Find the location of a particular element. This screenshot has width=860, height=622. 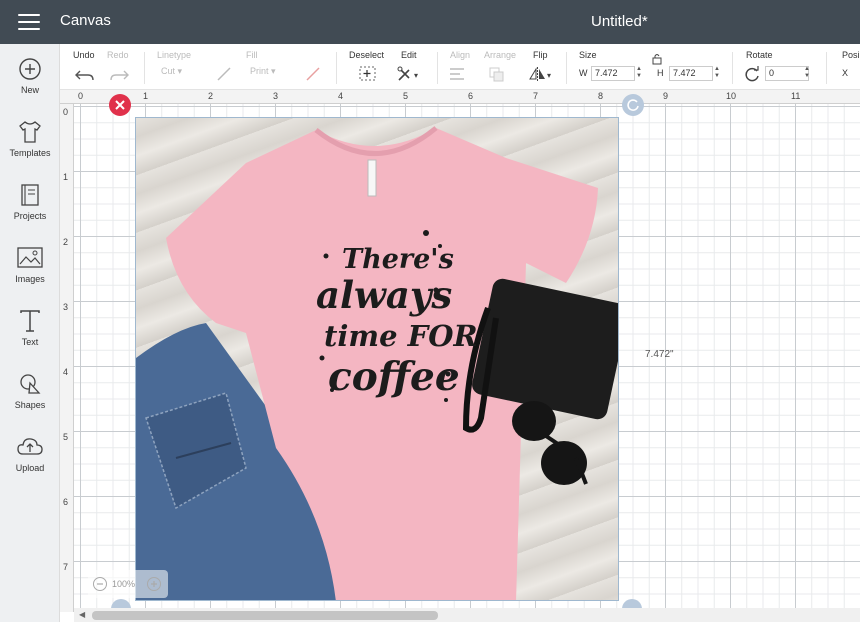

undo-icon is located at coordinates (85, 74).